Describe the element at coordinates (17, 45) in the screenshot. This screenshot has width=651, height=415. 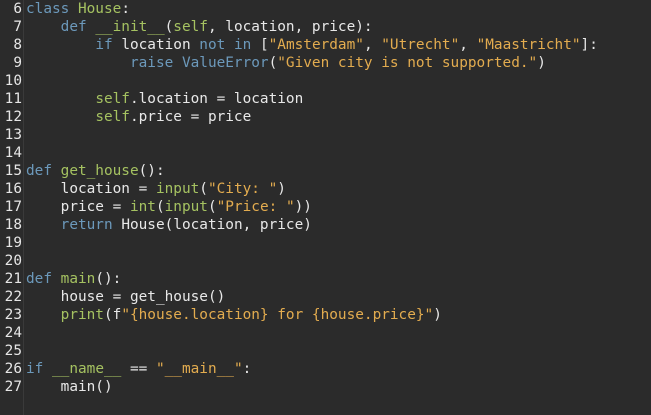
I see `line-number: 8` at that location.